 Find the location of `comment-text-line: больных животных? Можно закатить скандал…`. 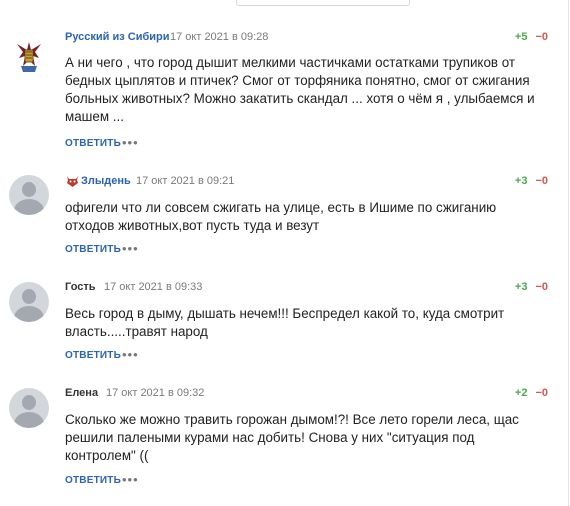

comment-text-line: больных животных? Можно закатить скандал… is located at coordinates (300, 98).